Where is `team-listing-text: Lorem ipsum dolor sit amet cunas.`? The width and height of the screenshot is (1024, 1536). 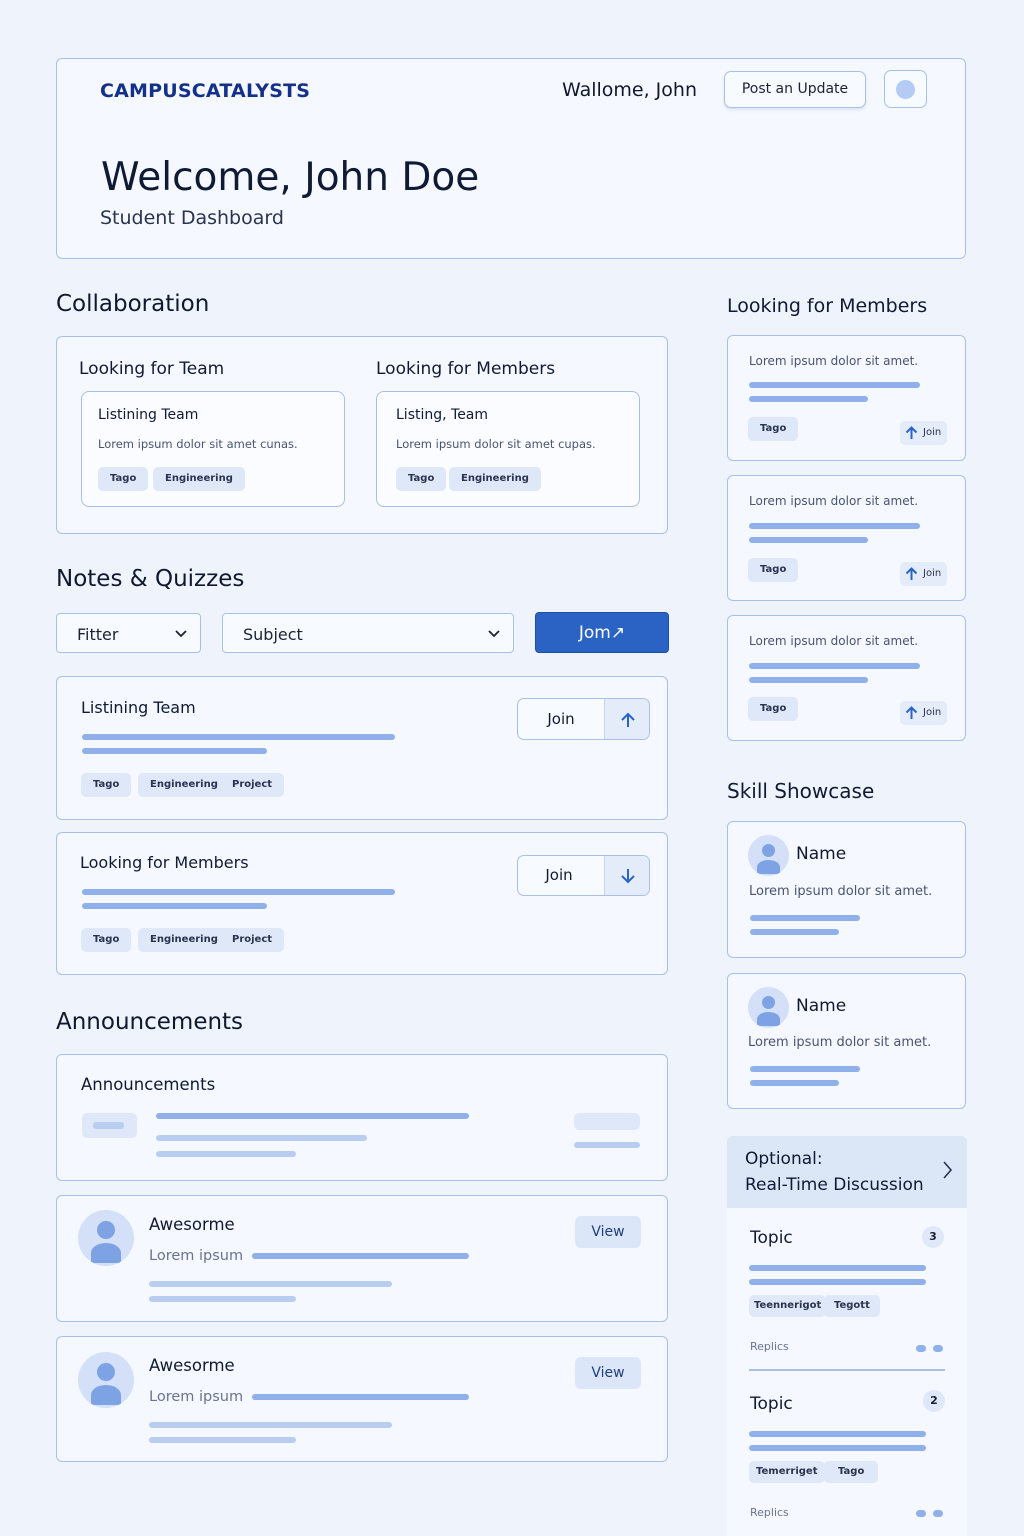 team-listing-text: Lorem ipsum dolor sit amet cunas. is located at coordinates (198, 444).